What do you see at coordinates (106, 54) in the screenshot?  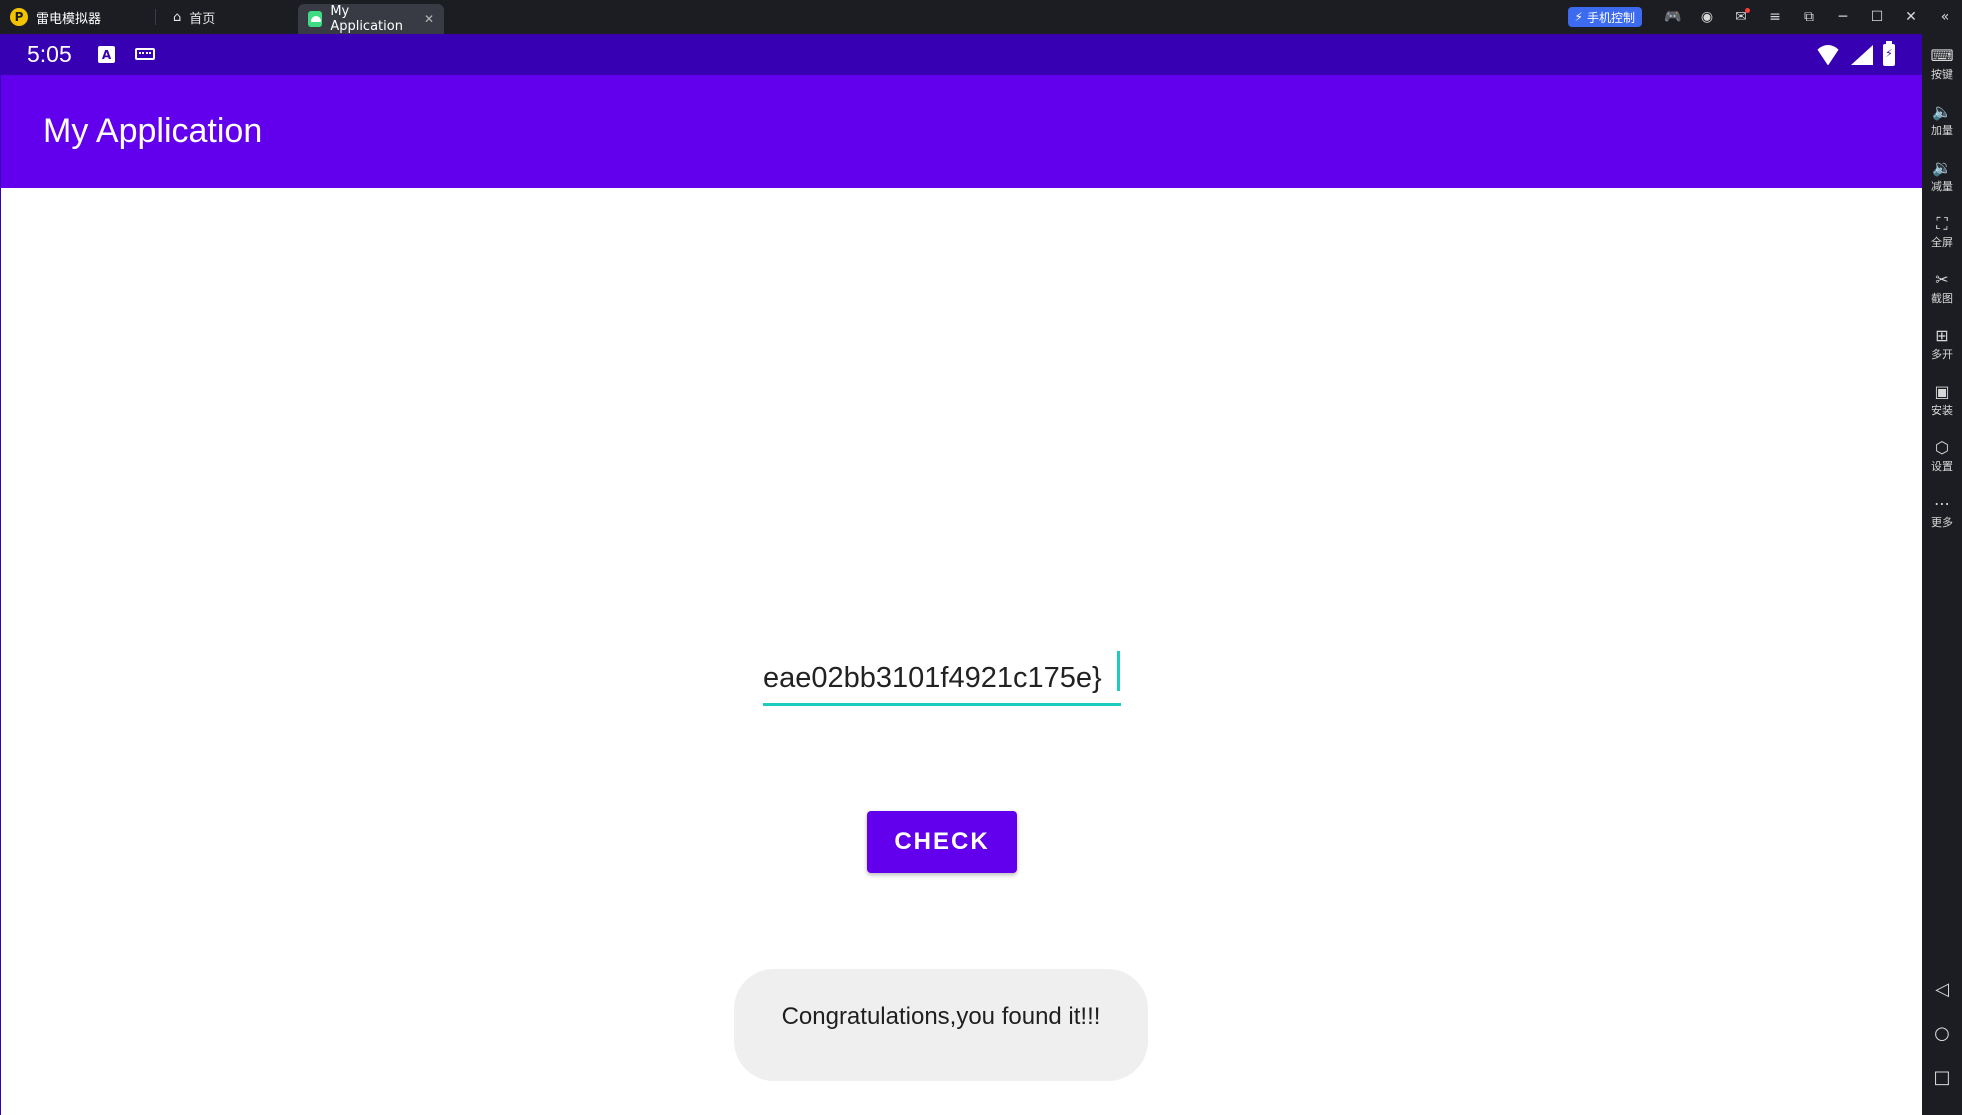 I see `notification-a-icon: A` at bounding box center [106, 54].